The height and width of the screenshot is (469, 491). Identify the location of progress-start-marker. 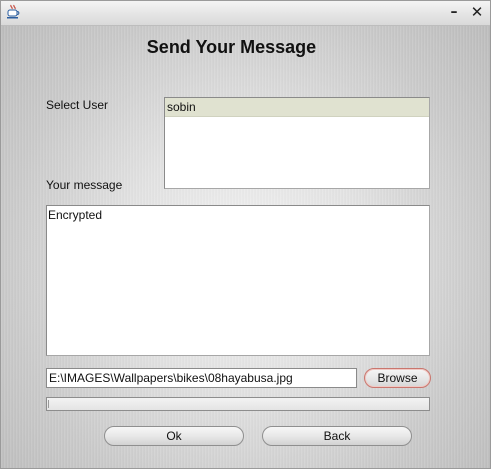
(48, 404).